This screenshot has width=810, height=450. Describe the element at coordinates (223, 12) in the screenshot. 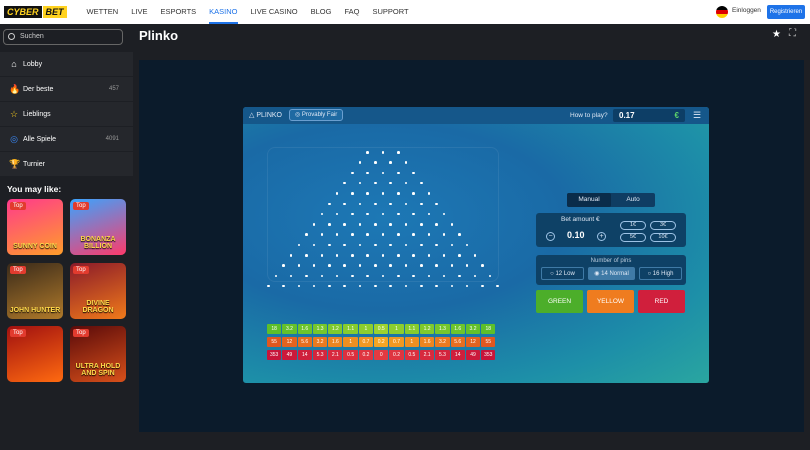

I see `nav-kasino: KASINO` at that location.